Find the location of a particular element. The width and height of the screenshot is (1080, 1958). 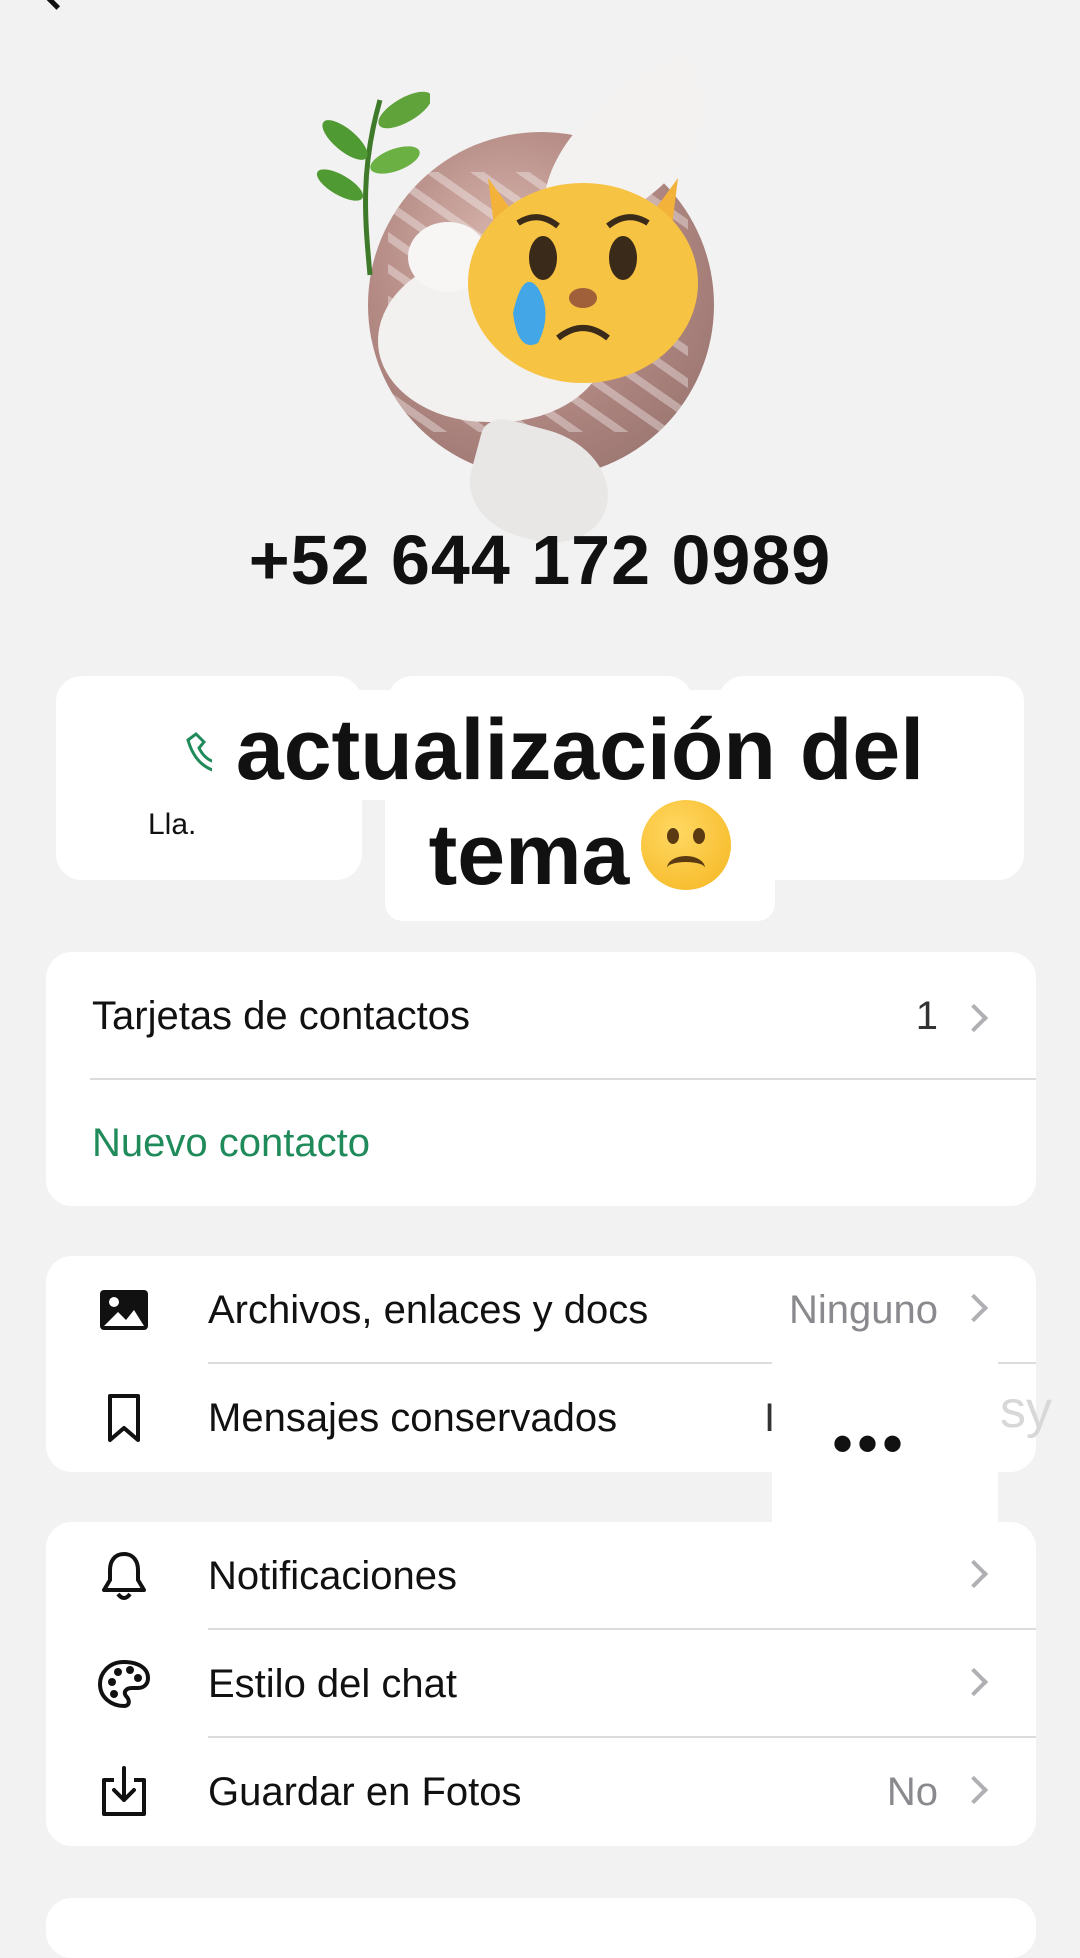

profile-photo is located at coordinates (533, 306).